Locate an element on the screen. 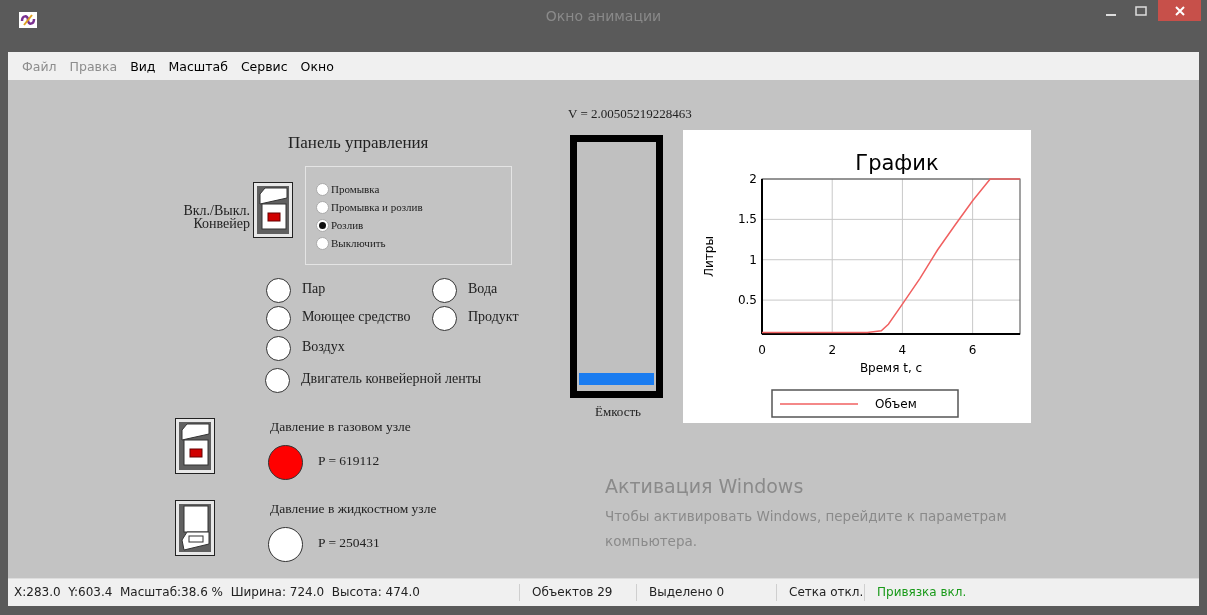 This screenshot has width=1207, height=615. menu-item: Окно is located at coordinates (317, 66).